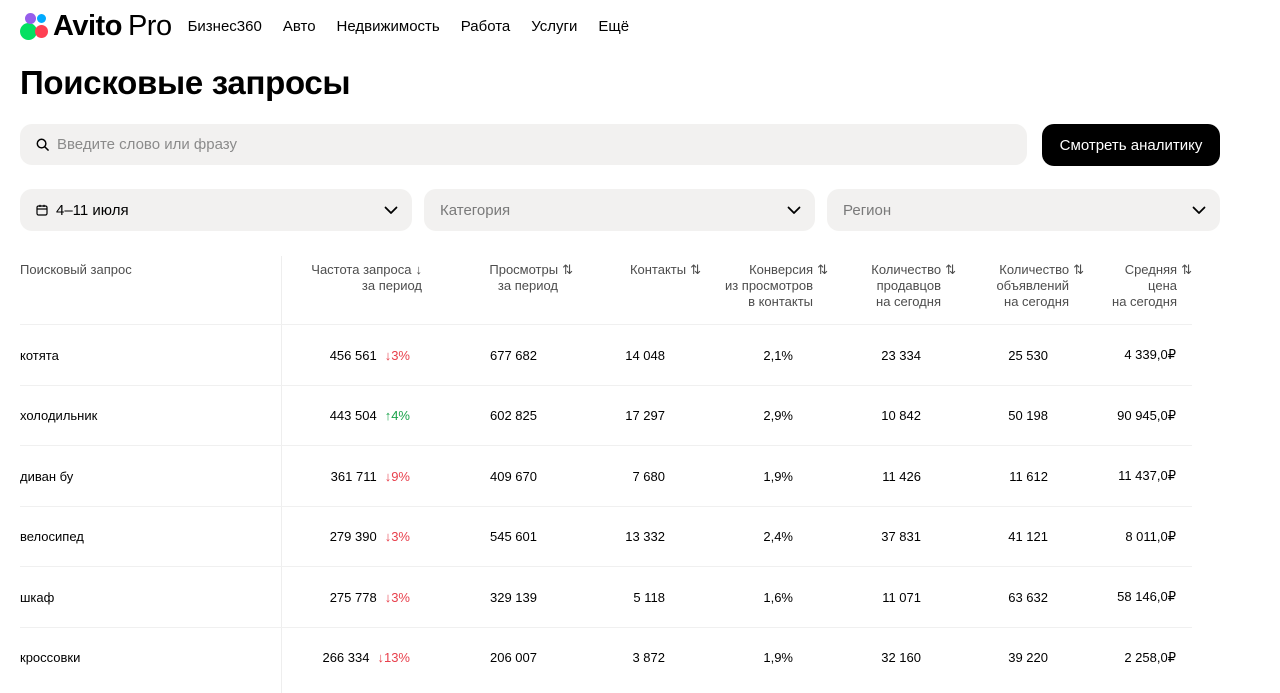 This screenshot has width=1280, height=693. I want to click on column-header-price: Средняя ⇅ цена на сегодня, so click(1152, 286).